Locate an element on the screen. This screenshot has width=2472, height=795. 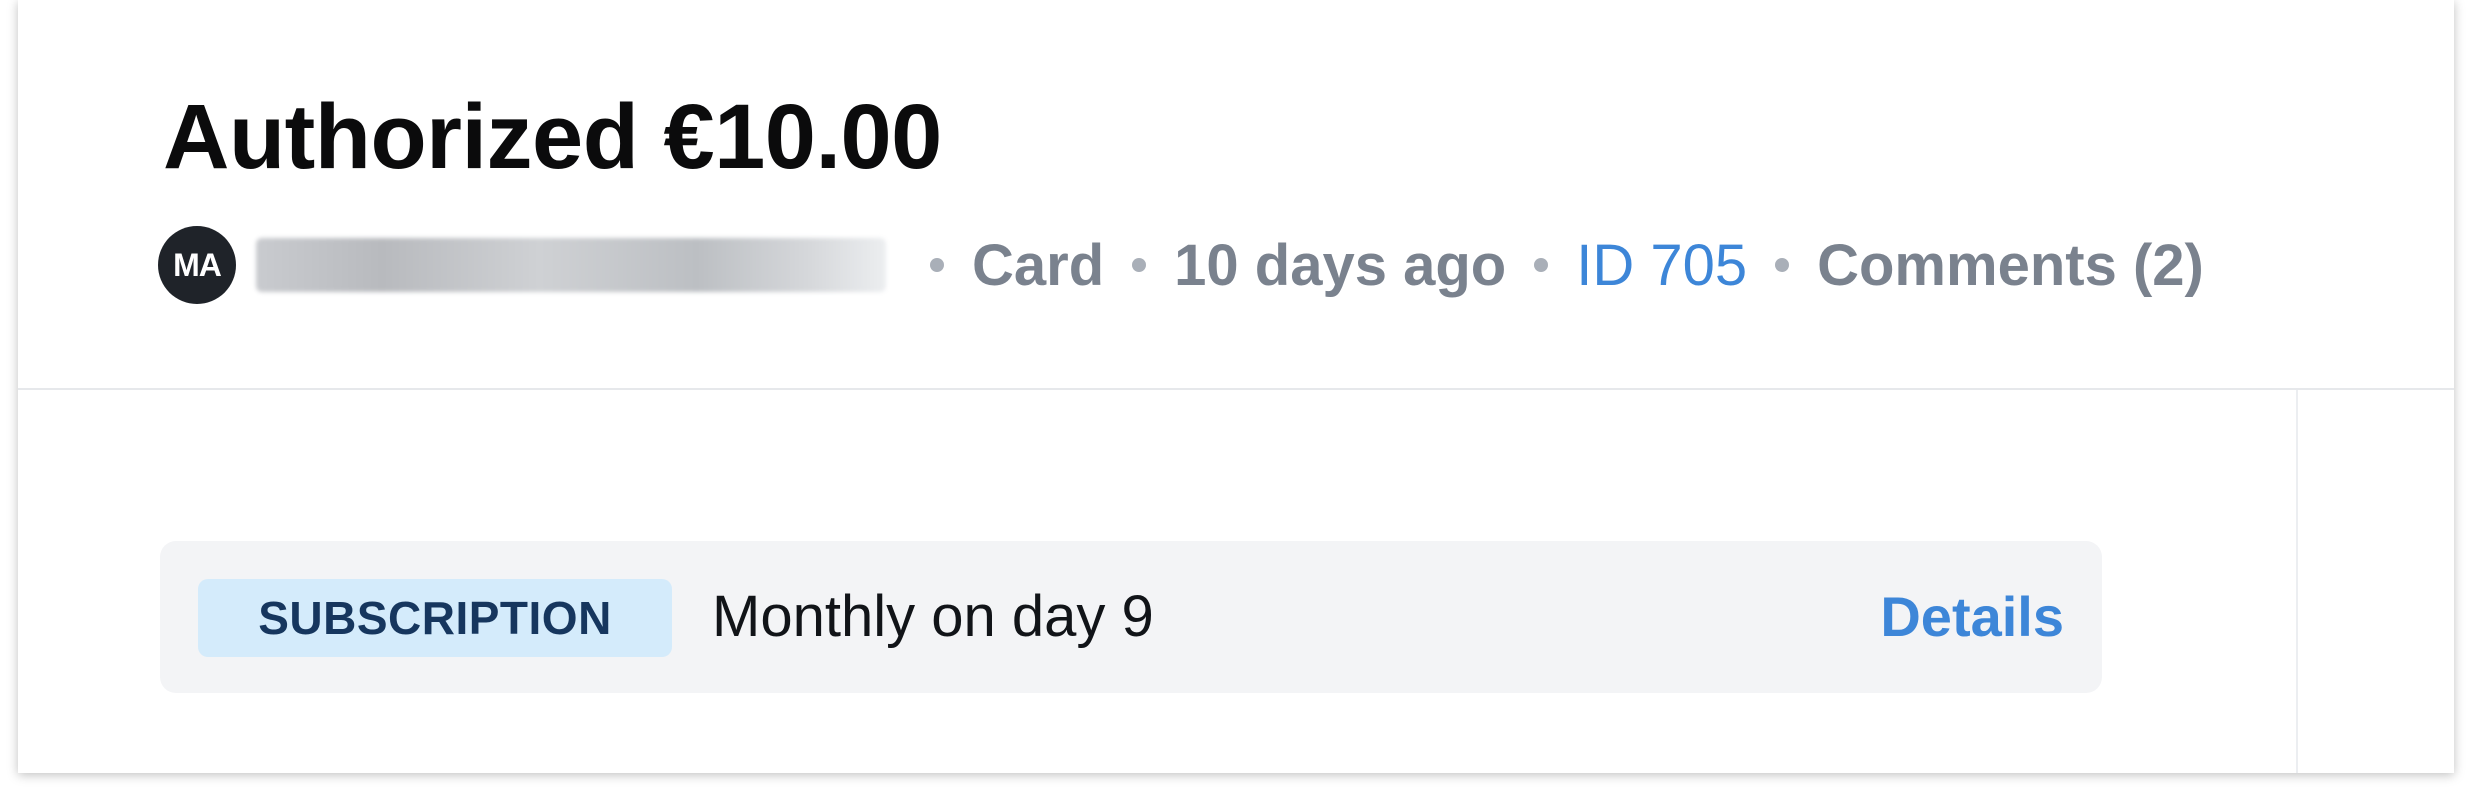
transaction-id-link: ID 705 is located at coordinates (1661, 265).